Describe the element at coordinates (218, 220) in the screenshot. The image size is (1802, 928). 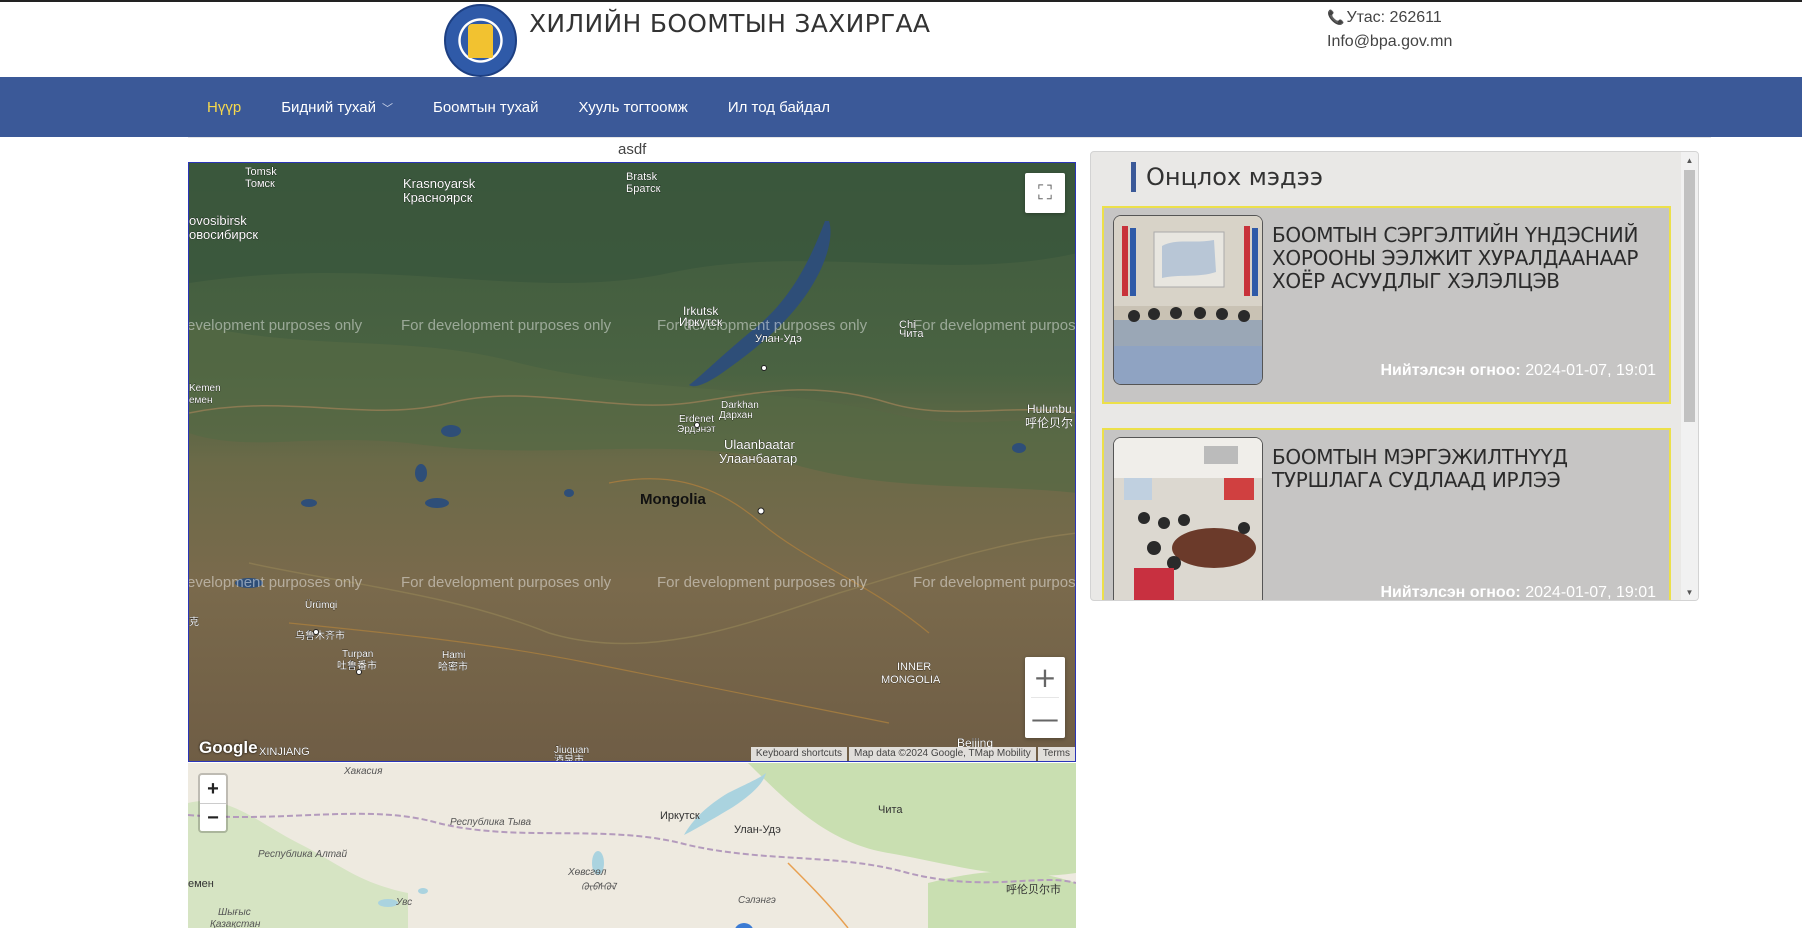
I see `map-label: ovosibirsk` at that location.